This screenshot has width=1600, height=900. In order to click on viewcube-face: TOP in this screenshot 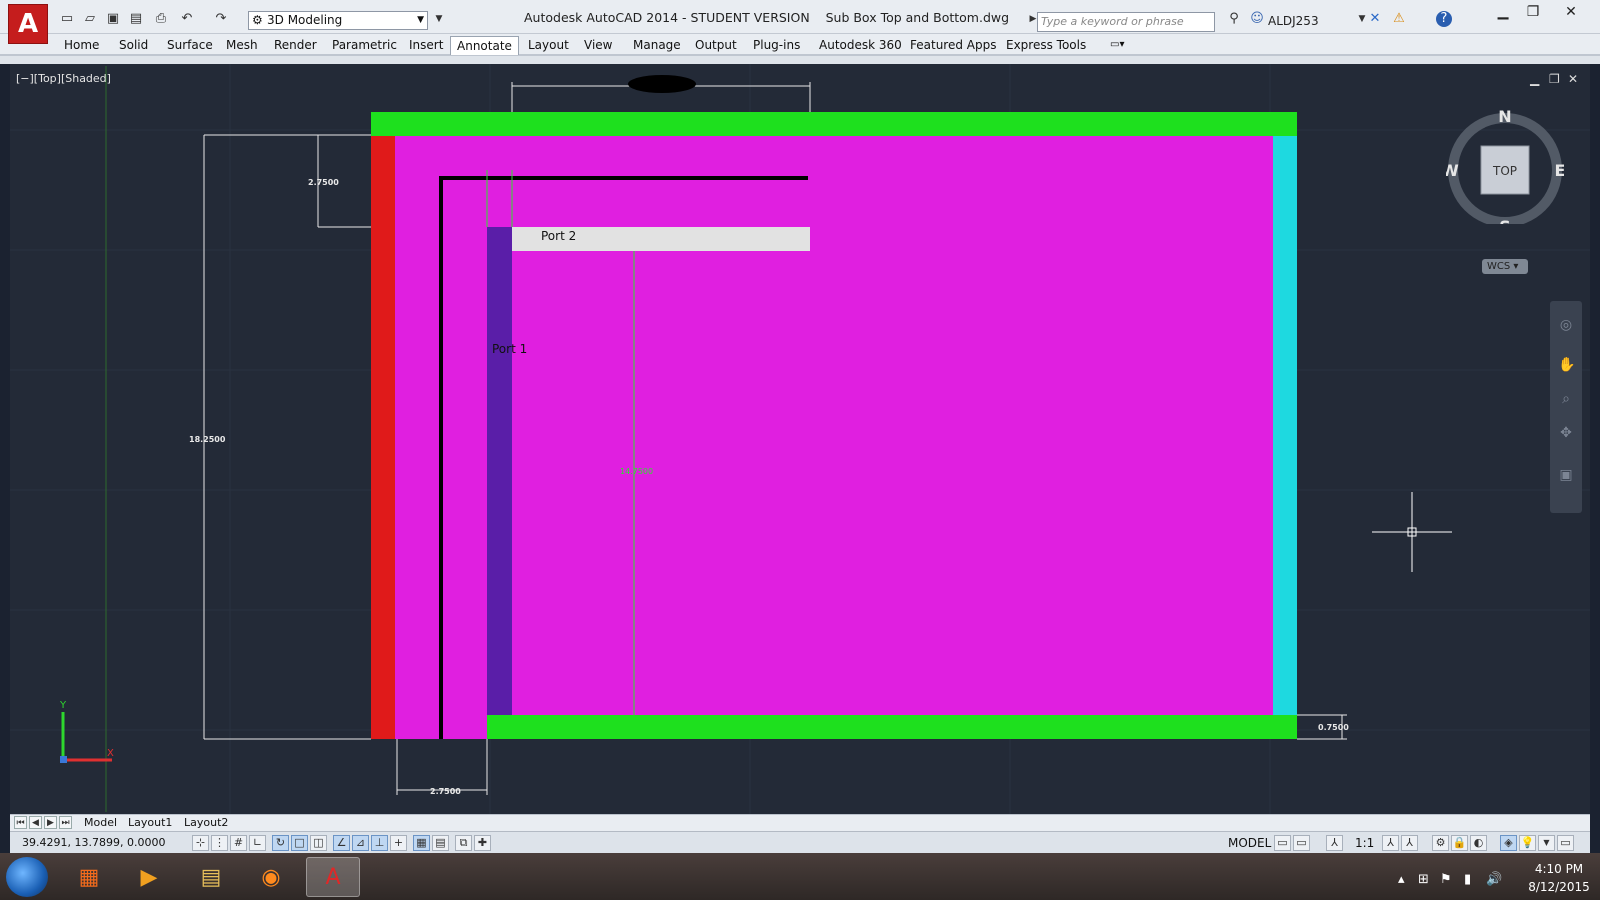, I will do `click(1504, 171)`.